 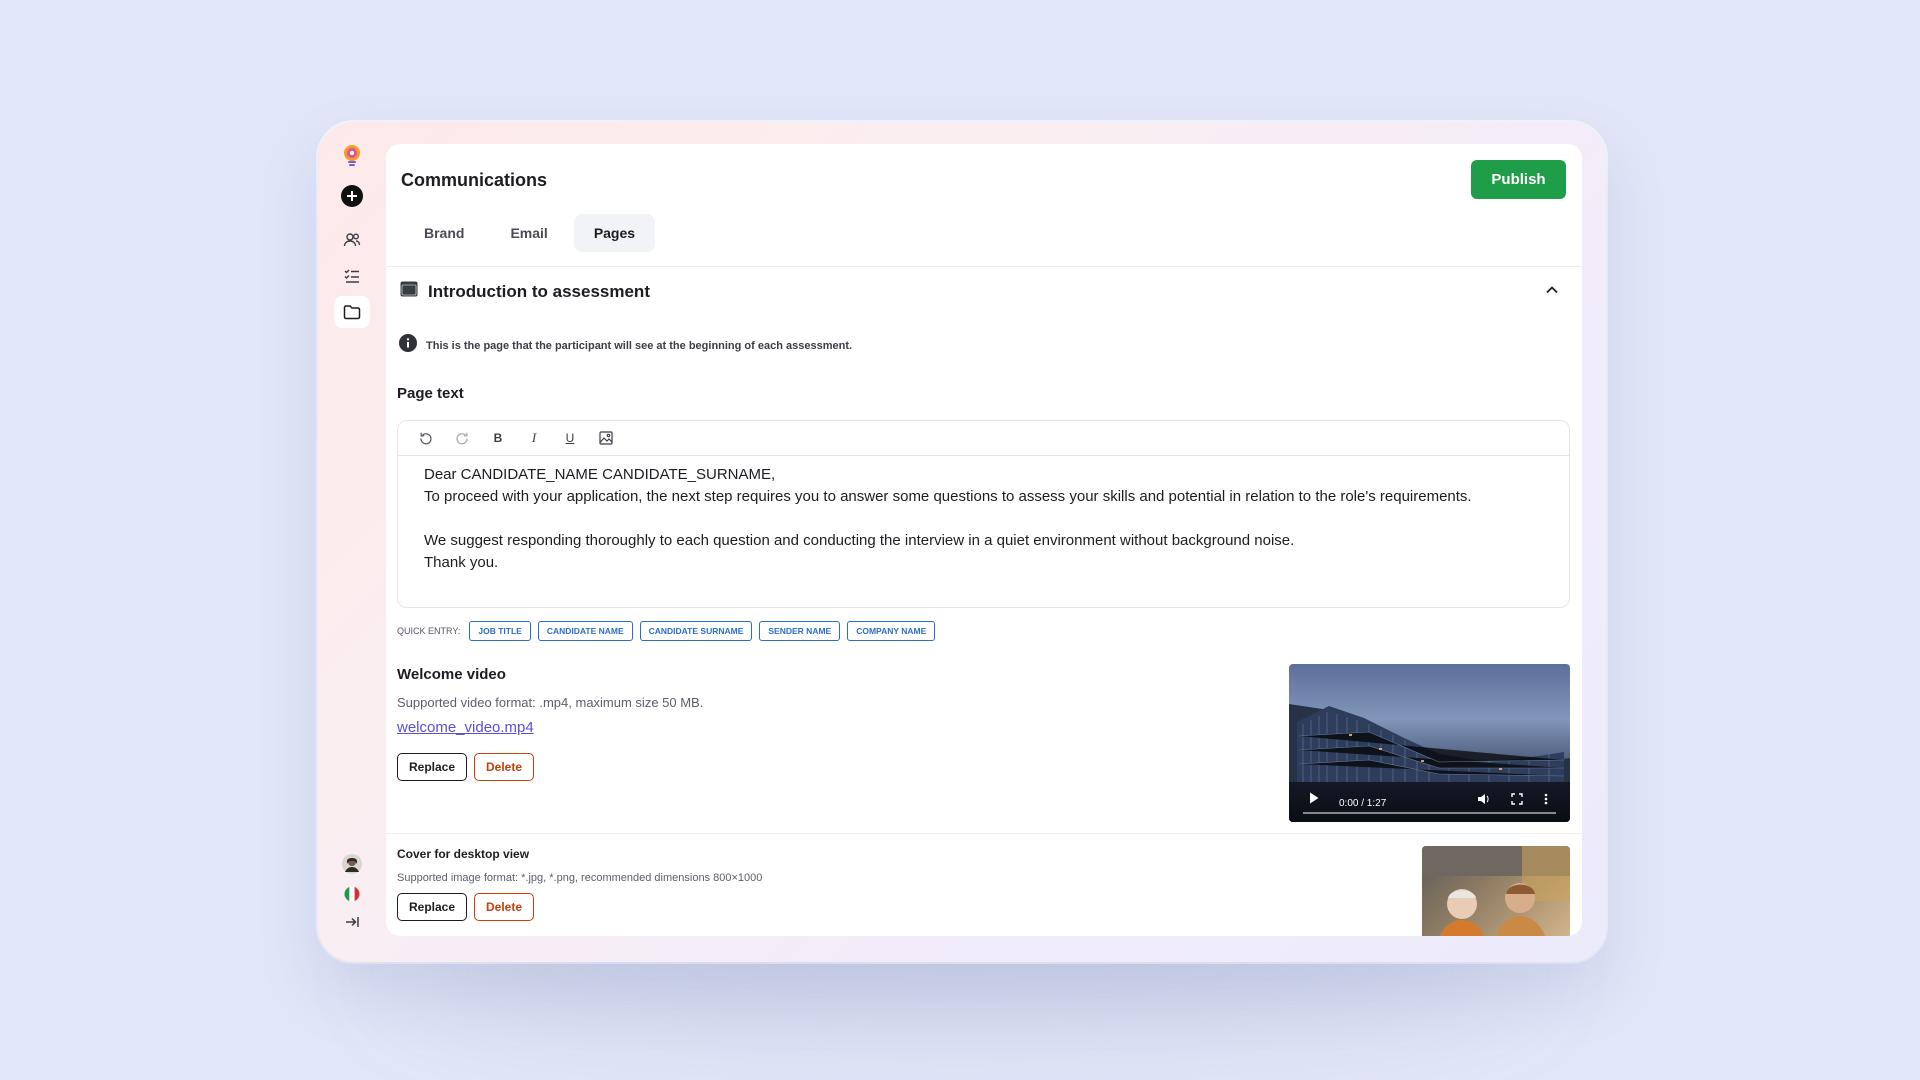 I want to click on editor-toolbar: B I U, so click(x=983, y=438).